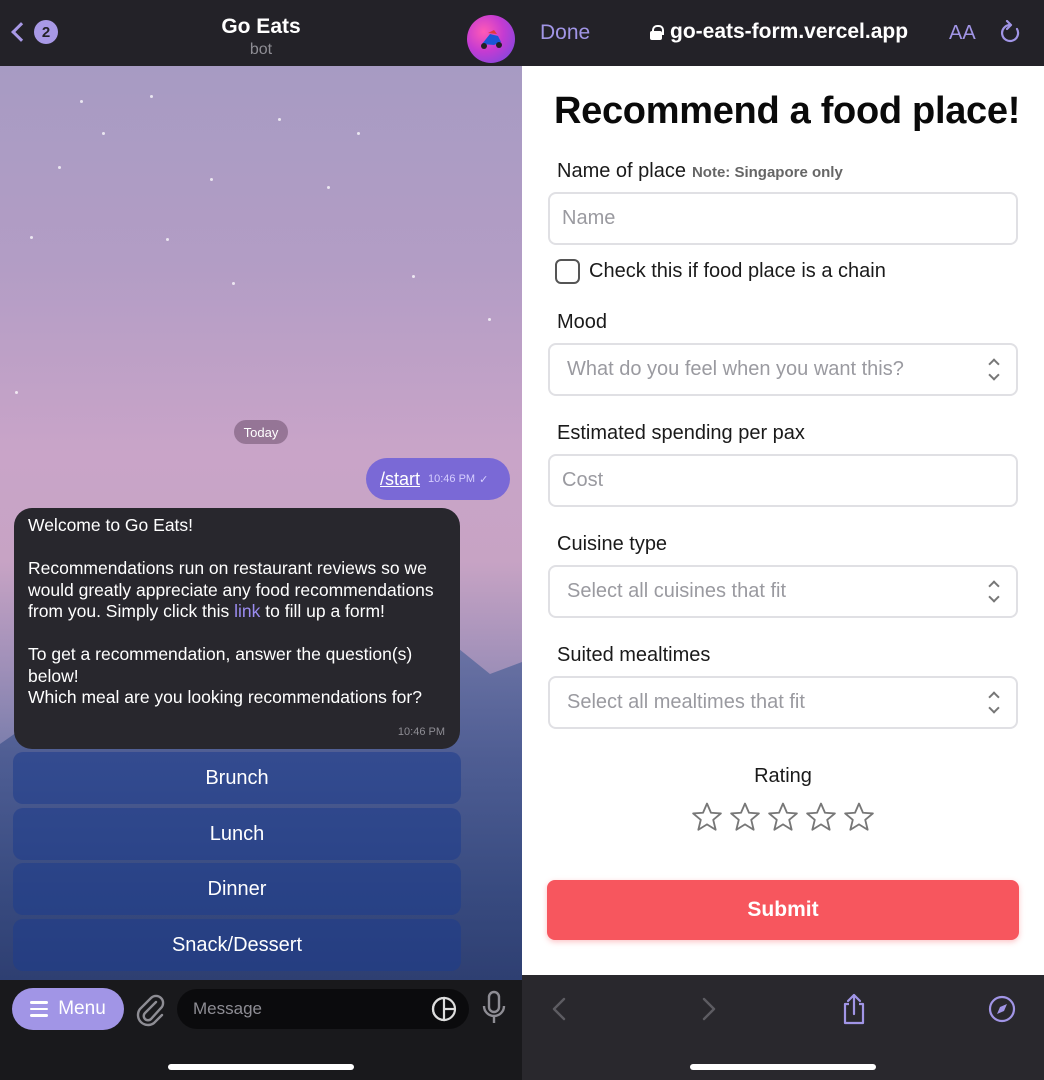 This screenshot has height=1080, width=1044. I want to click on sticker-icon, so click(444, 1009).